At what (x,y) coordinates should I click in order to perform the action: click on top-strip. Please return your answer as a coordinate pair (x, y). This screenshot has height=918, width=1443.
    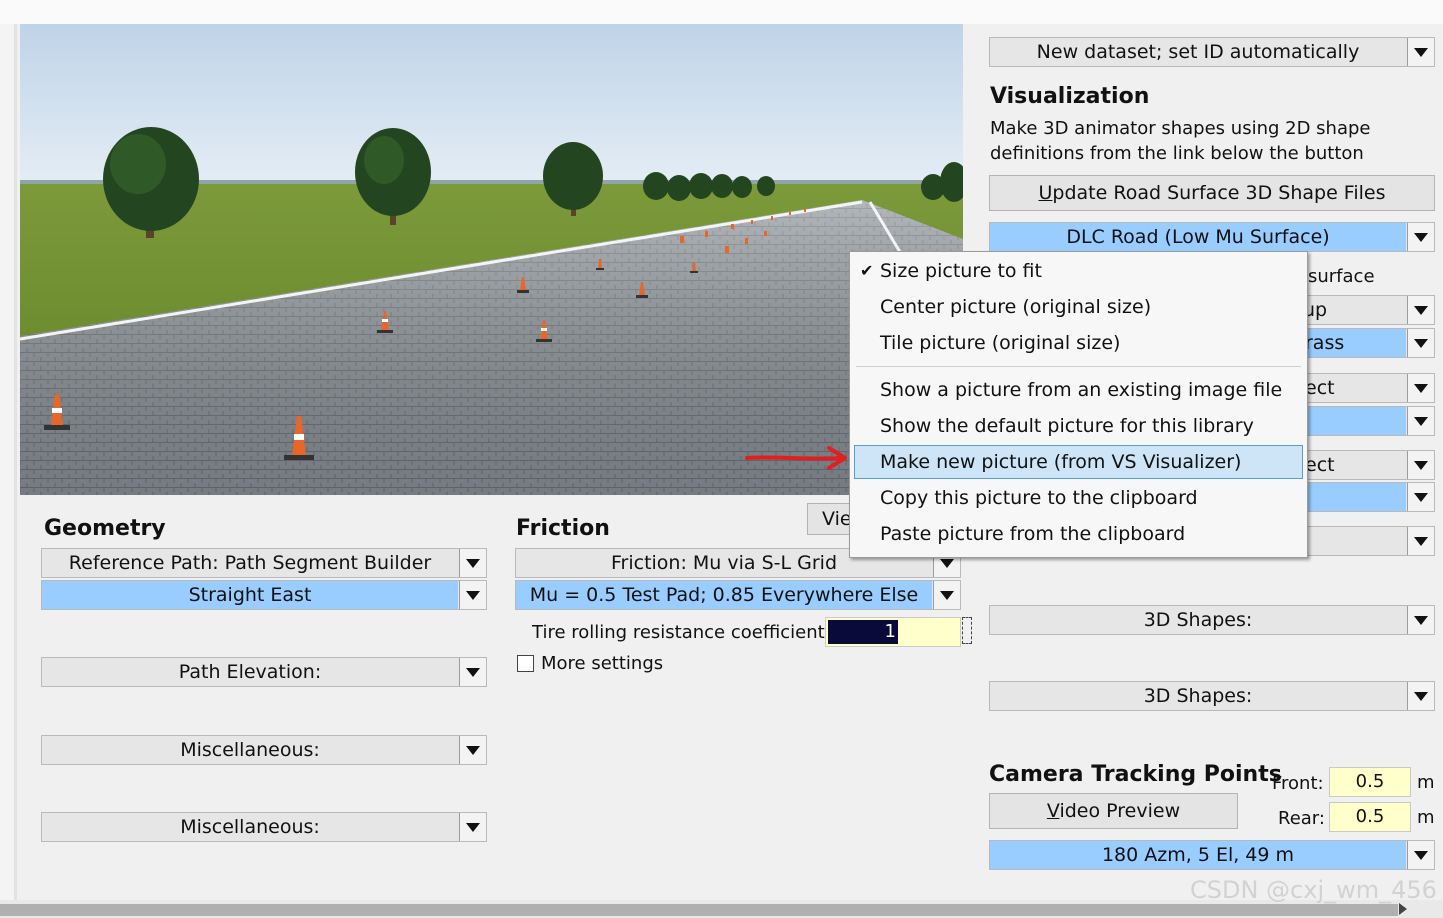
    Looking at the image, I should click on (721, 12).